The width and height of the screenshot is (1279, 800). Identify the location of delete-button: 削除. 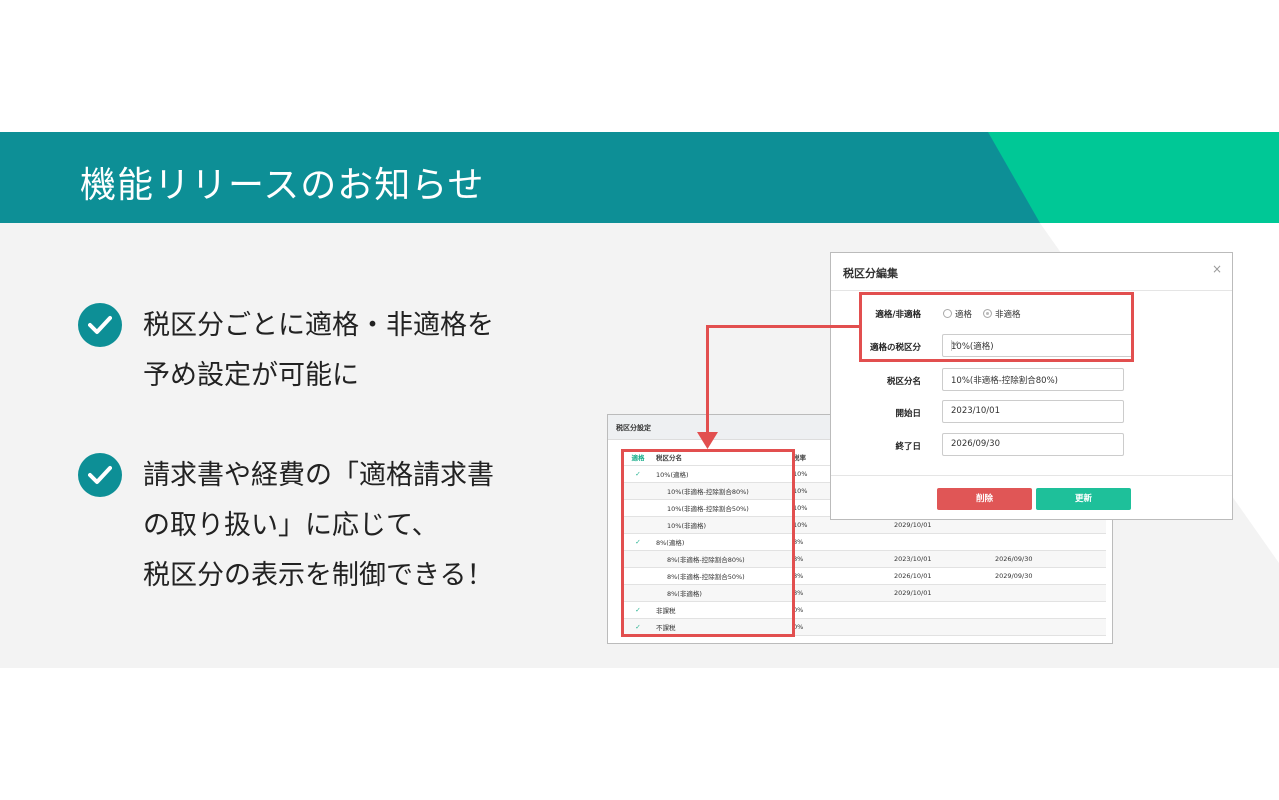
(984, 499).